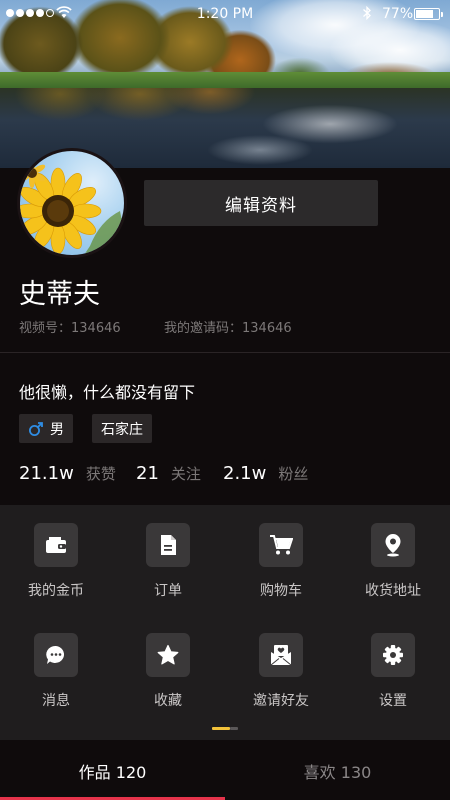 The width and height of the screenshot is (450, 800). I want to click on grid-item-favorites: 收藏, so click(168, 671).